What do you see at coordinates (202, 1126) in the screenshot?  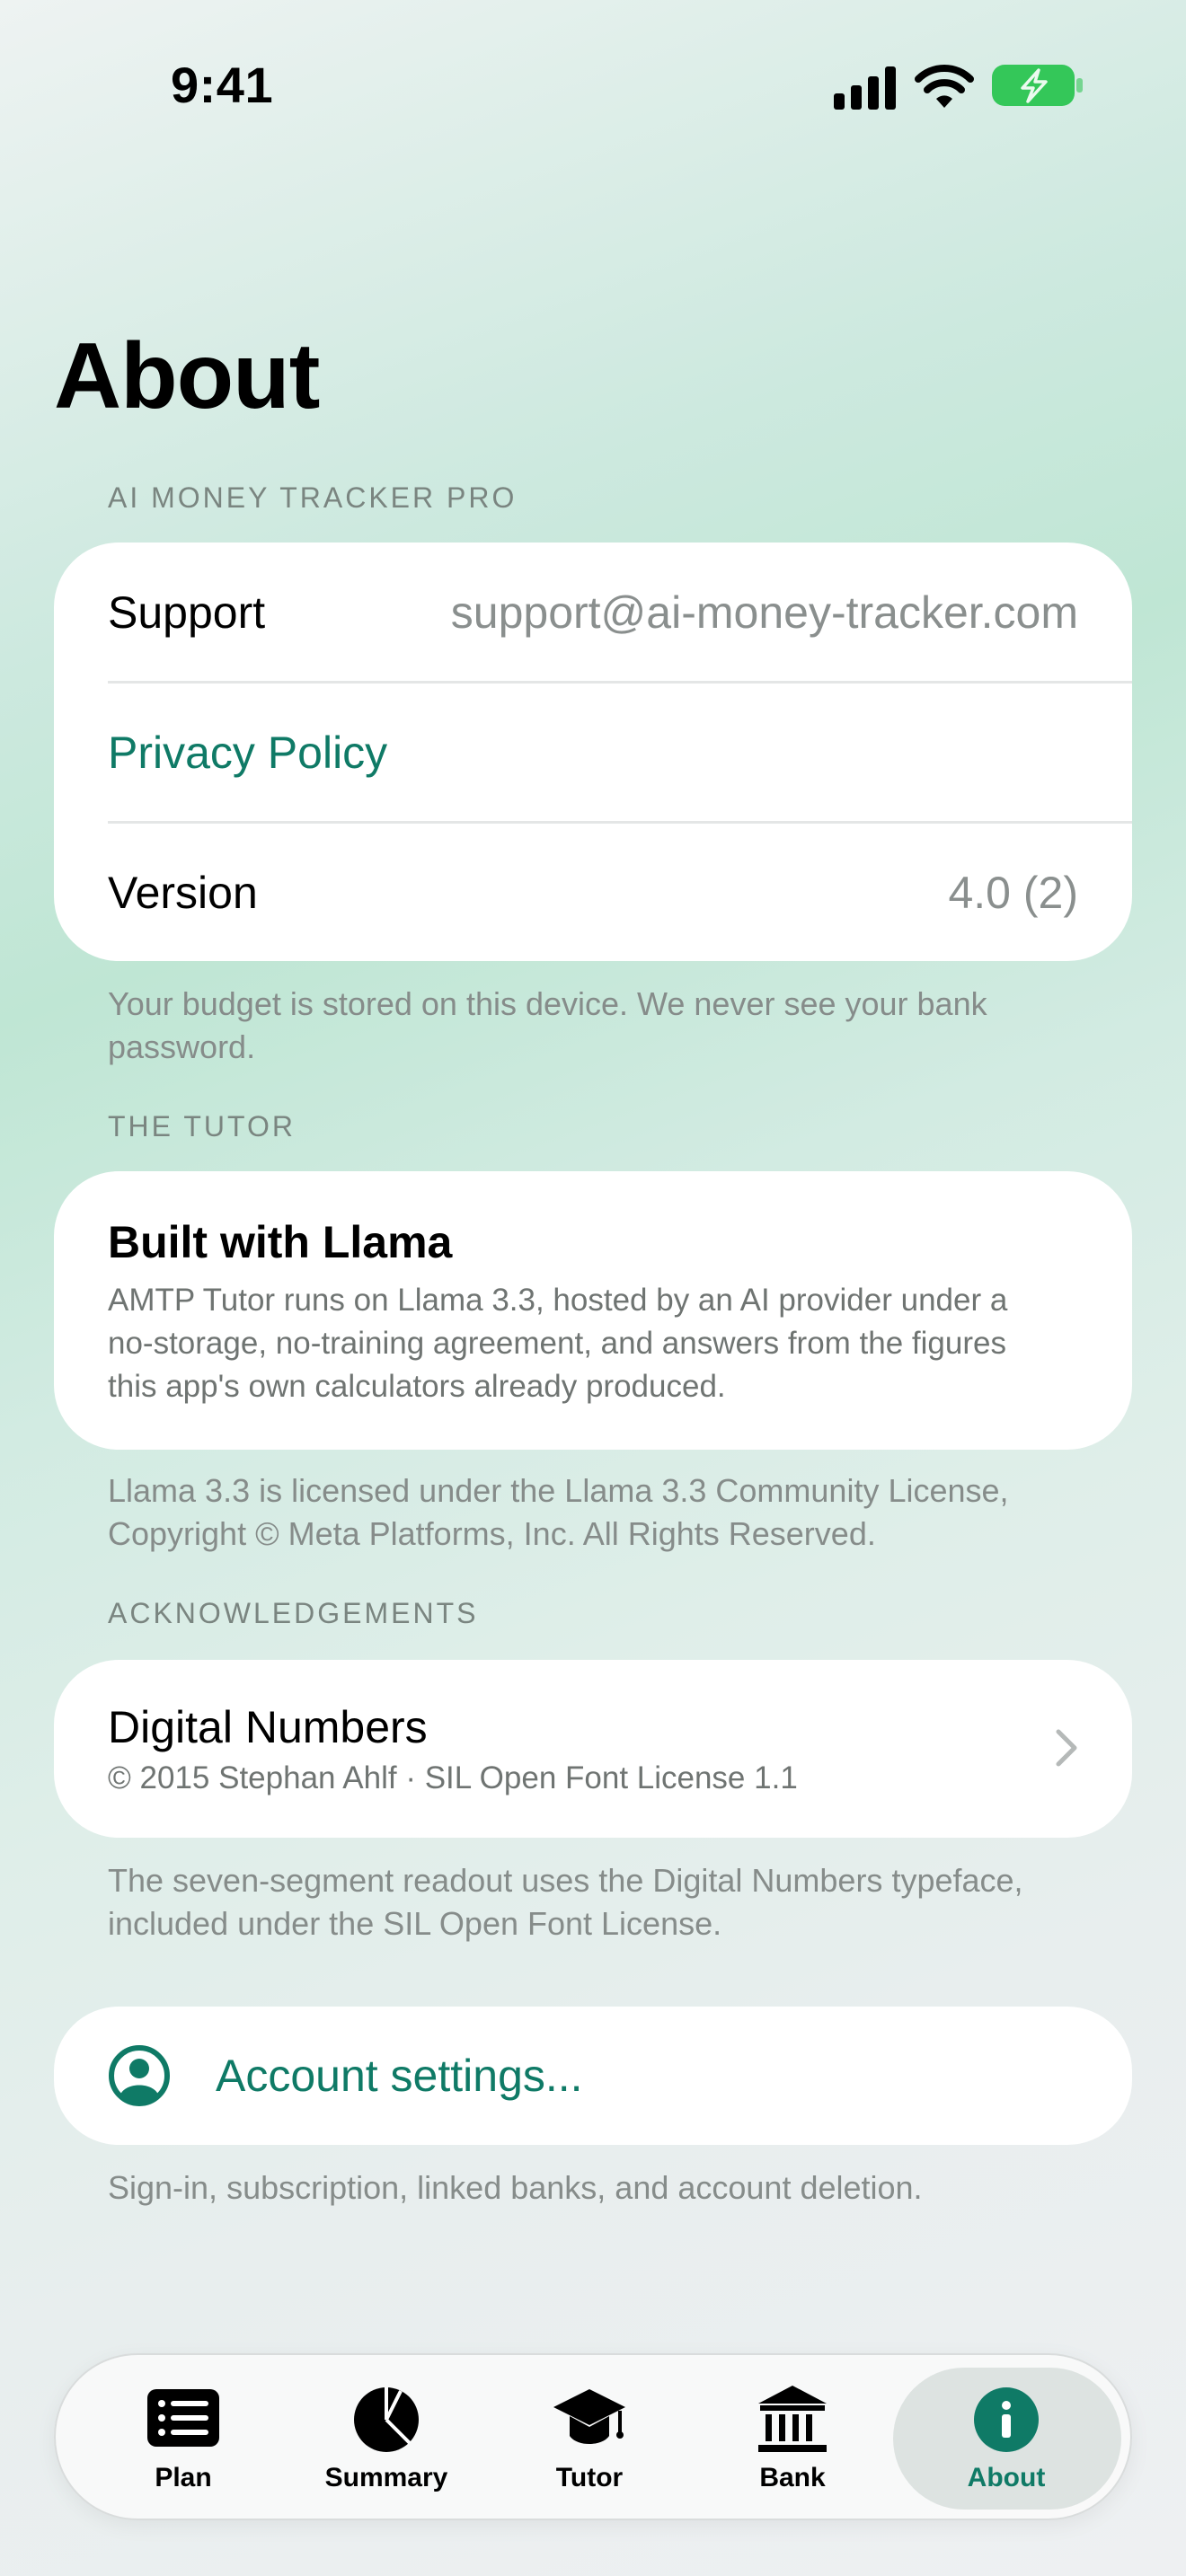 I see `section-header-tutor: THE TUTOR` at bounding box center [202, 1126].